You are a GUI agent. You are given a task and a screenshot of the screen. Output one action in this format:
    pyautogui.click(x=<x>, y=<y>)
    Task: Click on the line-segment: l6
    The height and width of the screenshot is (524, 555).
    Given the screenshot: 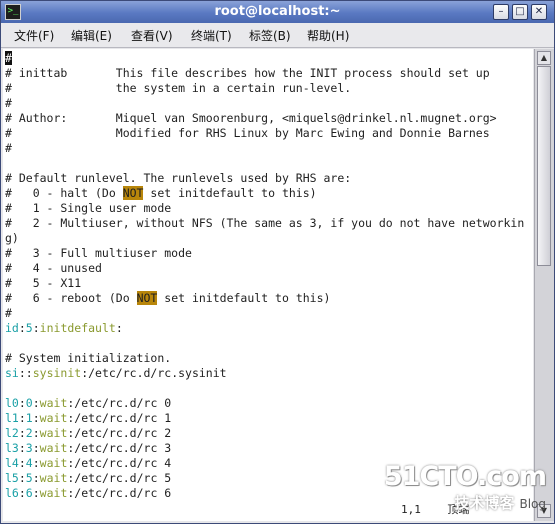 What is the action you would take?
    pyautogui.click(x=12, y=493)
    